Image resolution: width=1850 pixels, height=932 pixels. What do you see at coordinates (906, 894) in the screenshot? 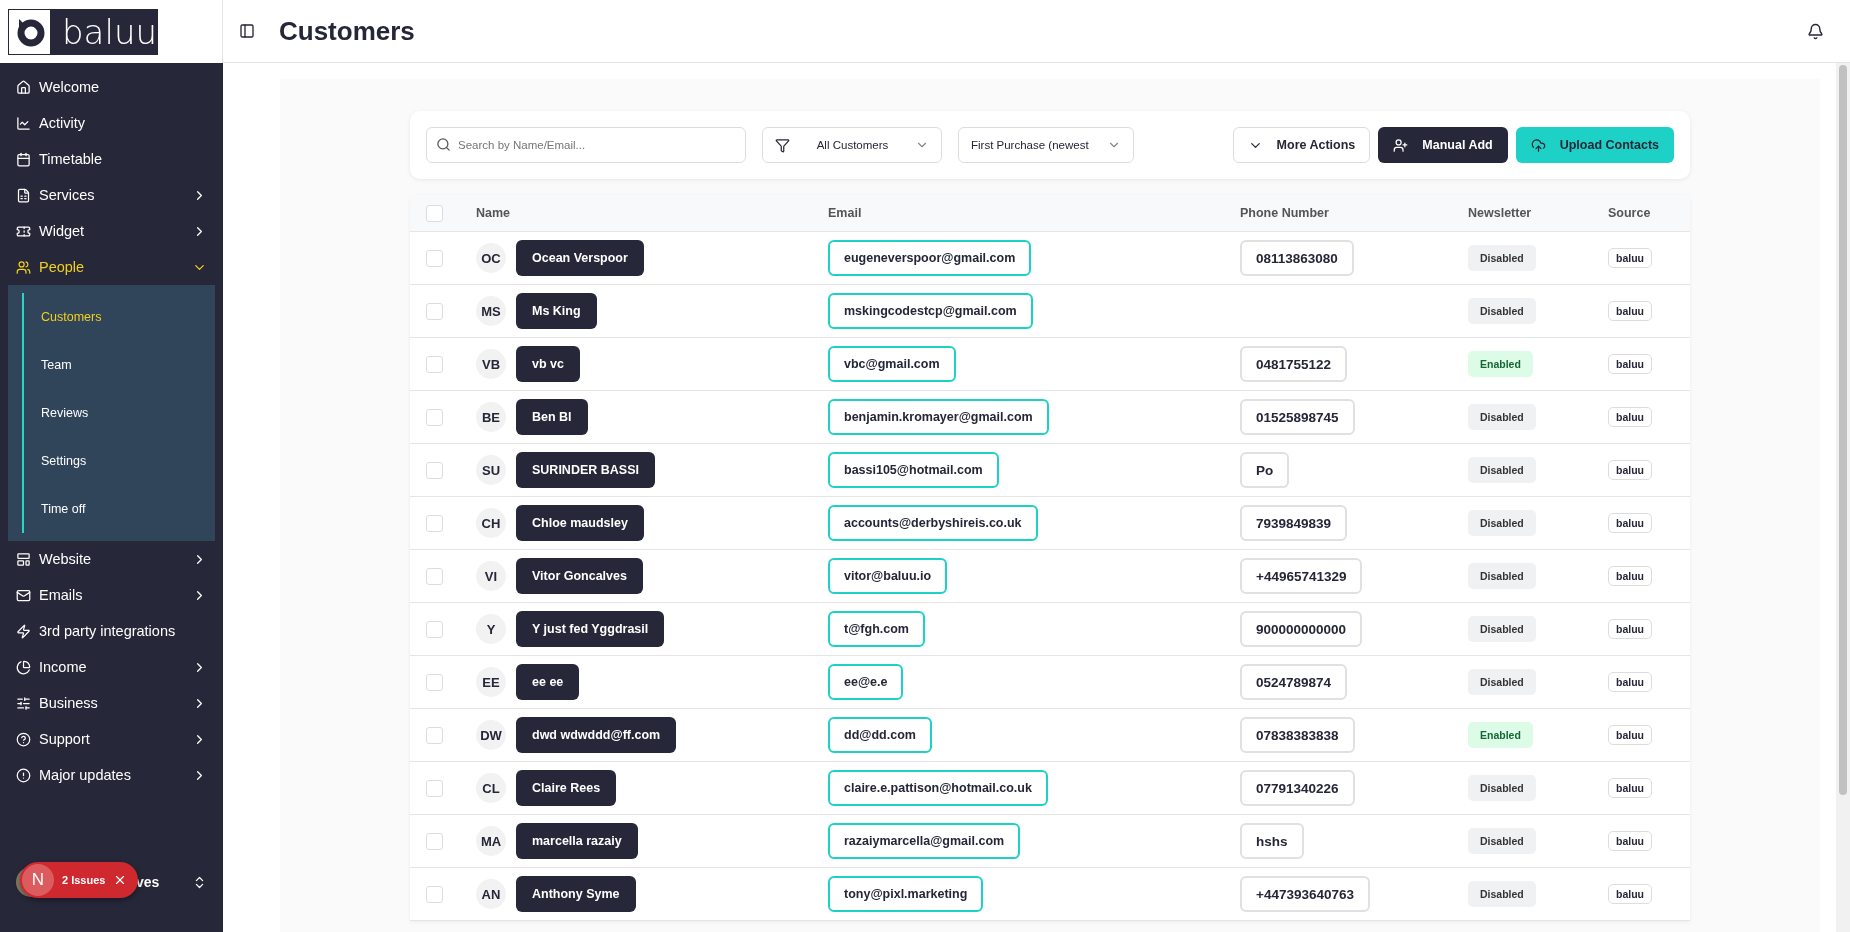
I see `email-chip: tony@pixl.marketing` at bounding box center [906, 894].